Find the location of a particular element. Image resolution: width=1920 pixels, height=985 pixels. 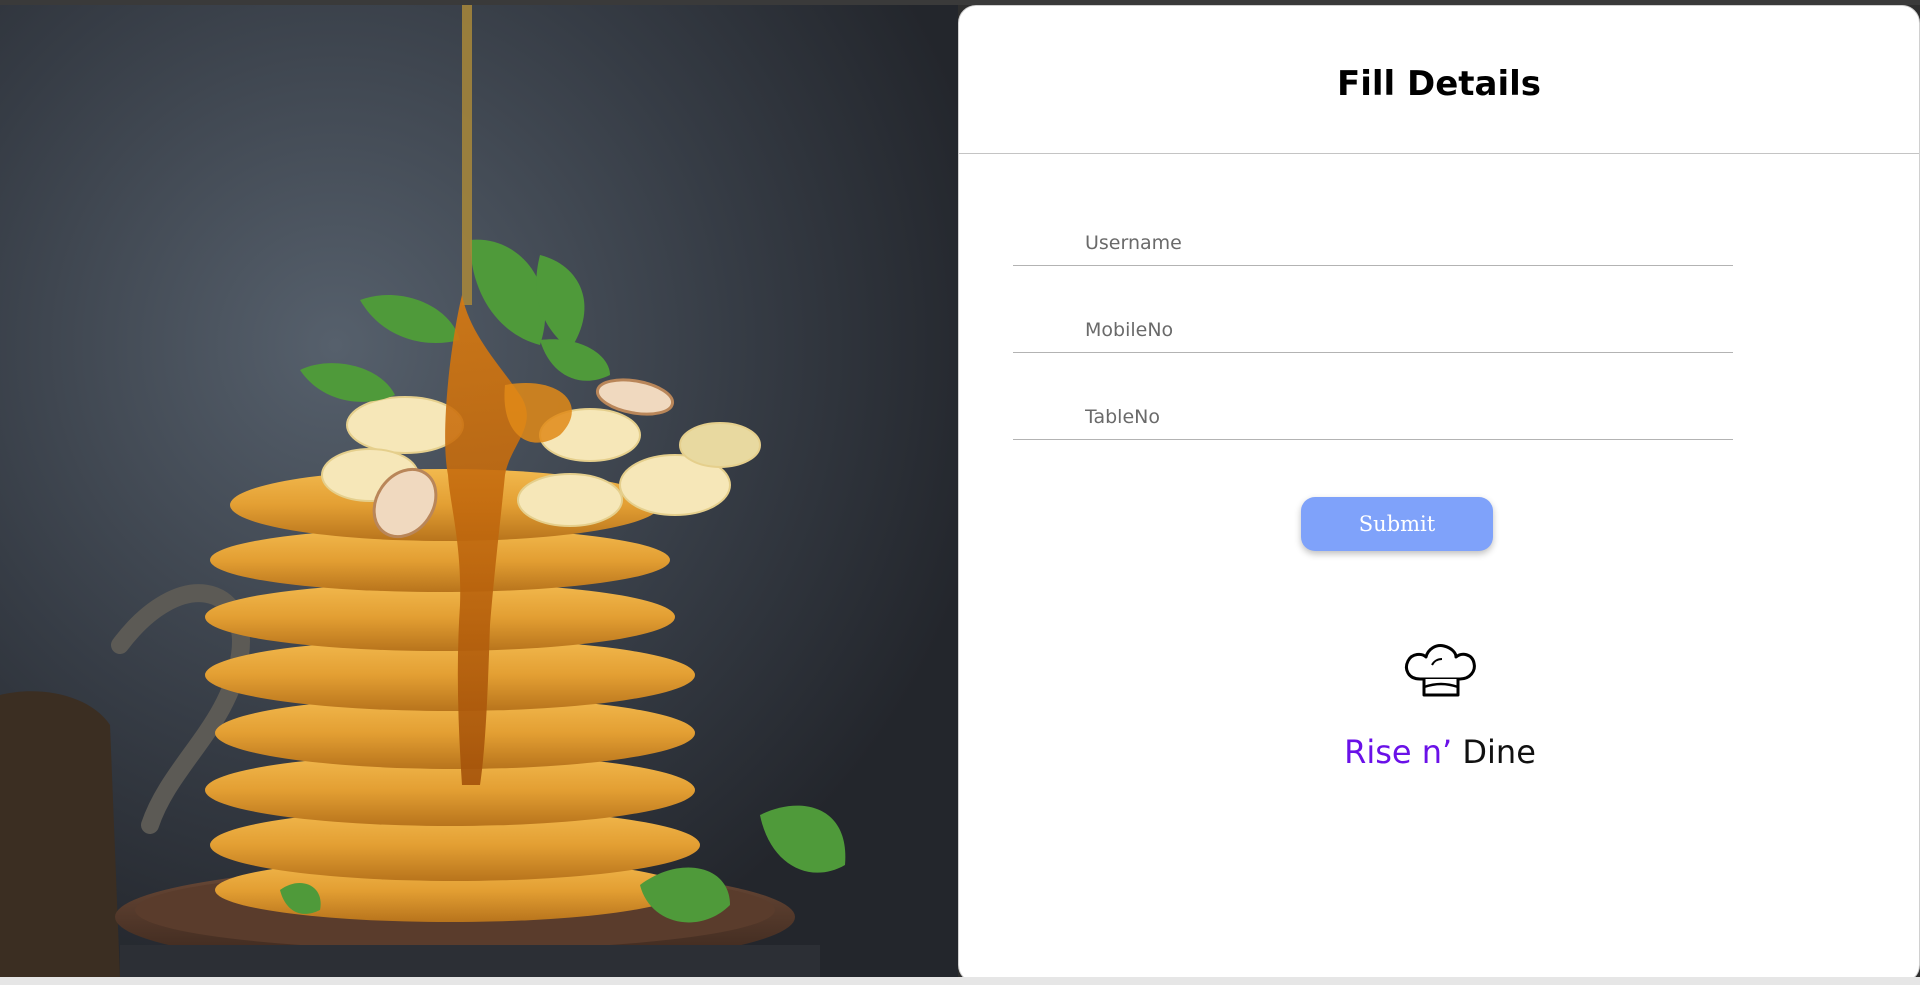

username-field-row is located at coordinates (1373, 241).